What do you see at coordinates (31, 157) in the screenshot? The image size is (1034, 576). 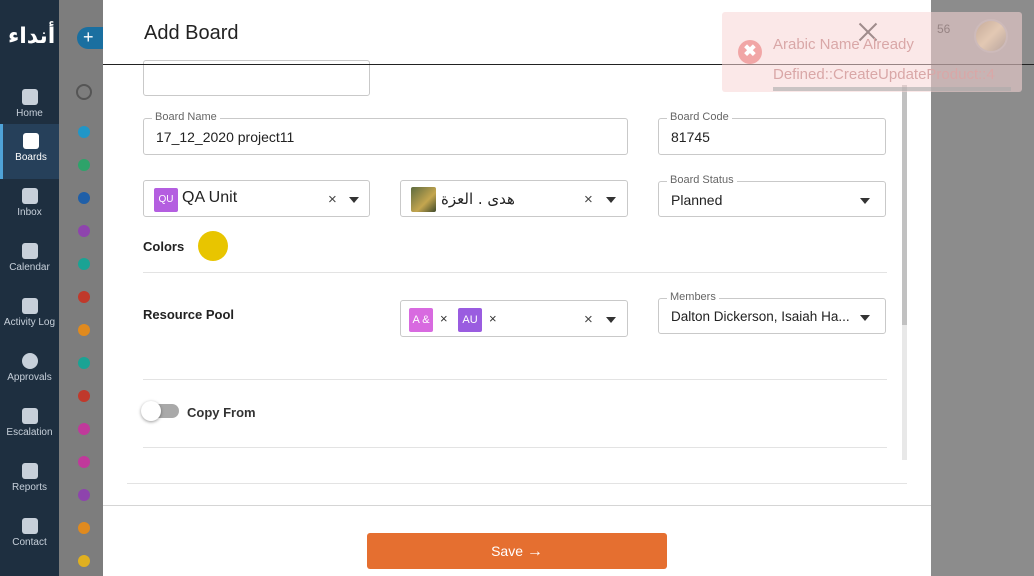 I see `sidebar-item-label: Boards` at bounding box center [31, 157].